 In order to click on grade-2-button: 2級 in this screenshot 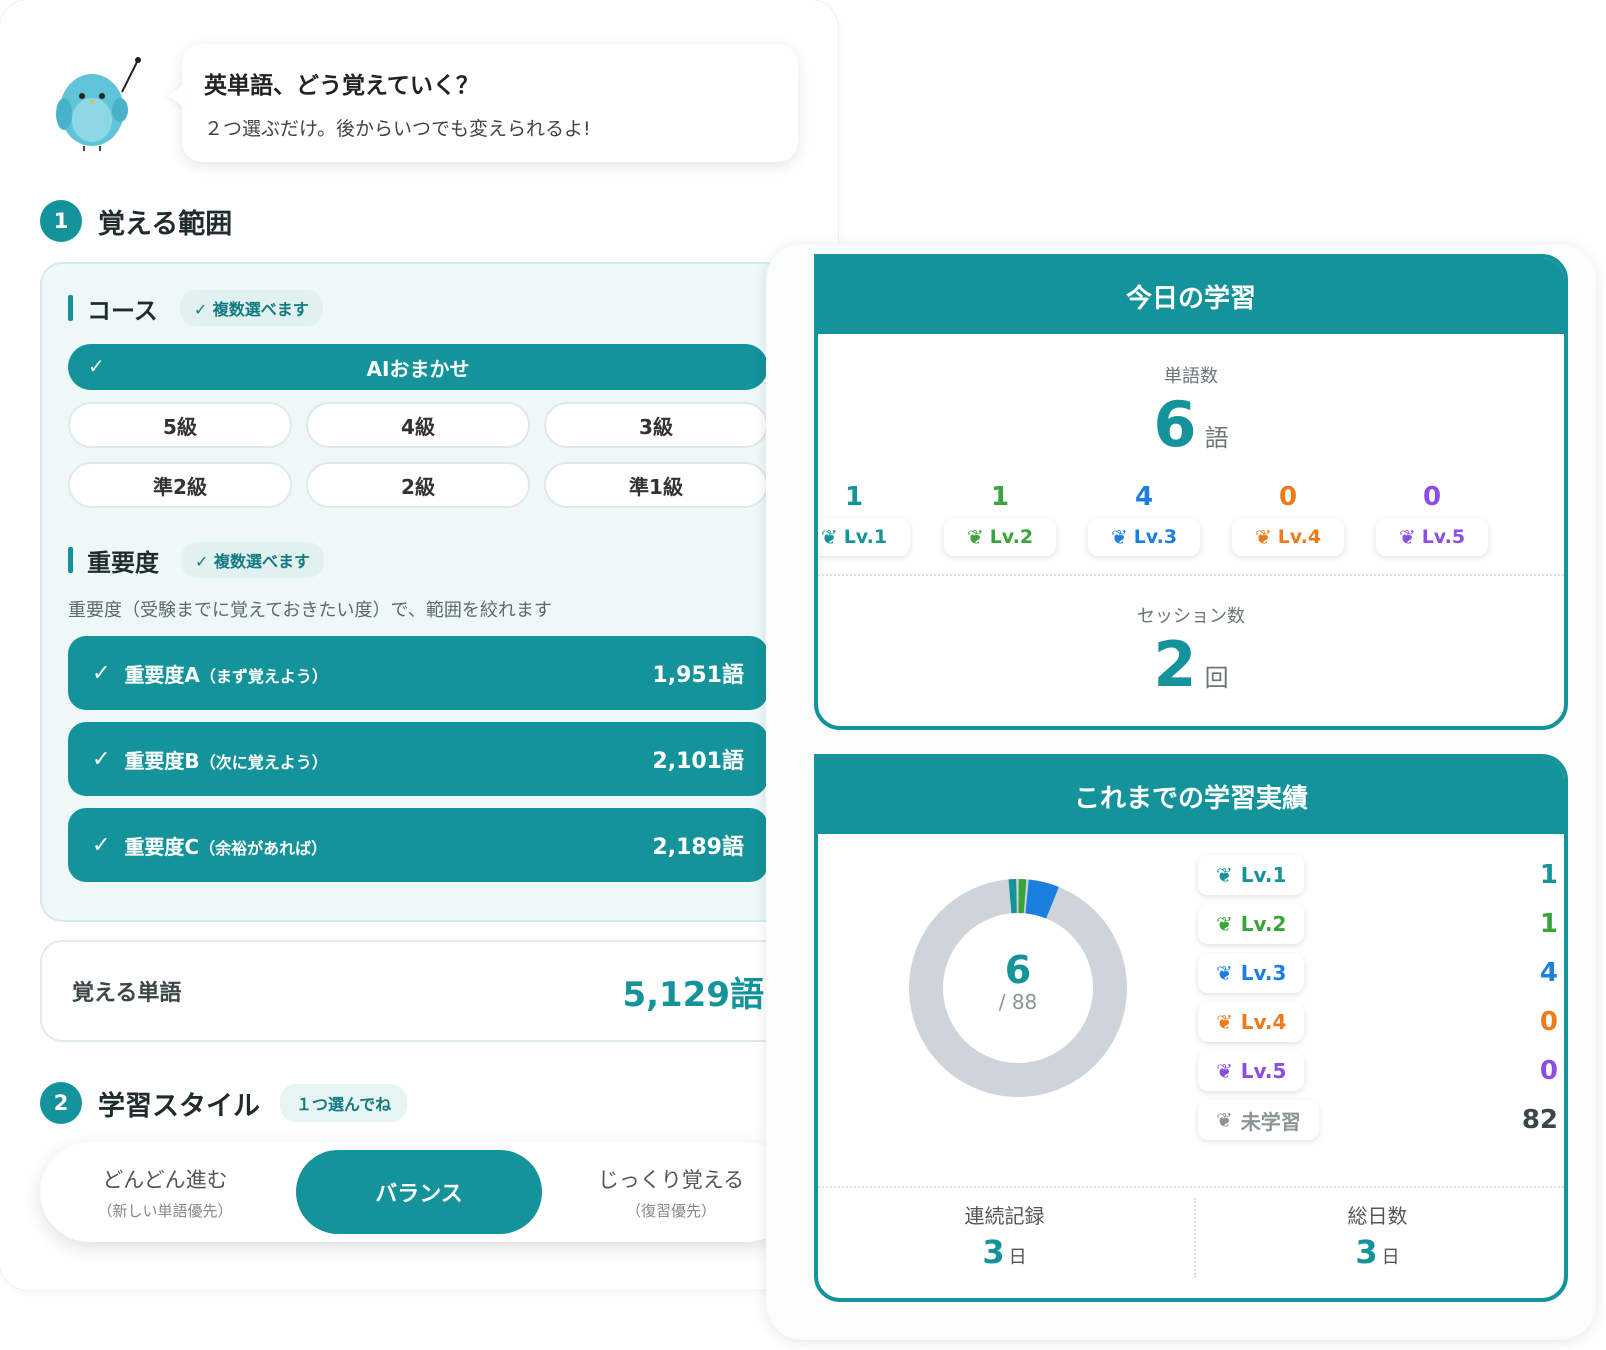, I will do `click(418, 485)`.